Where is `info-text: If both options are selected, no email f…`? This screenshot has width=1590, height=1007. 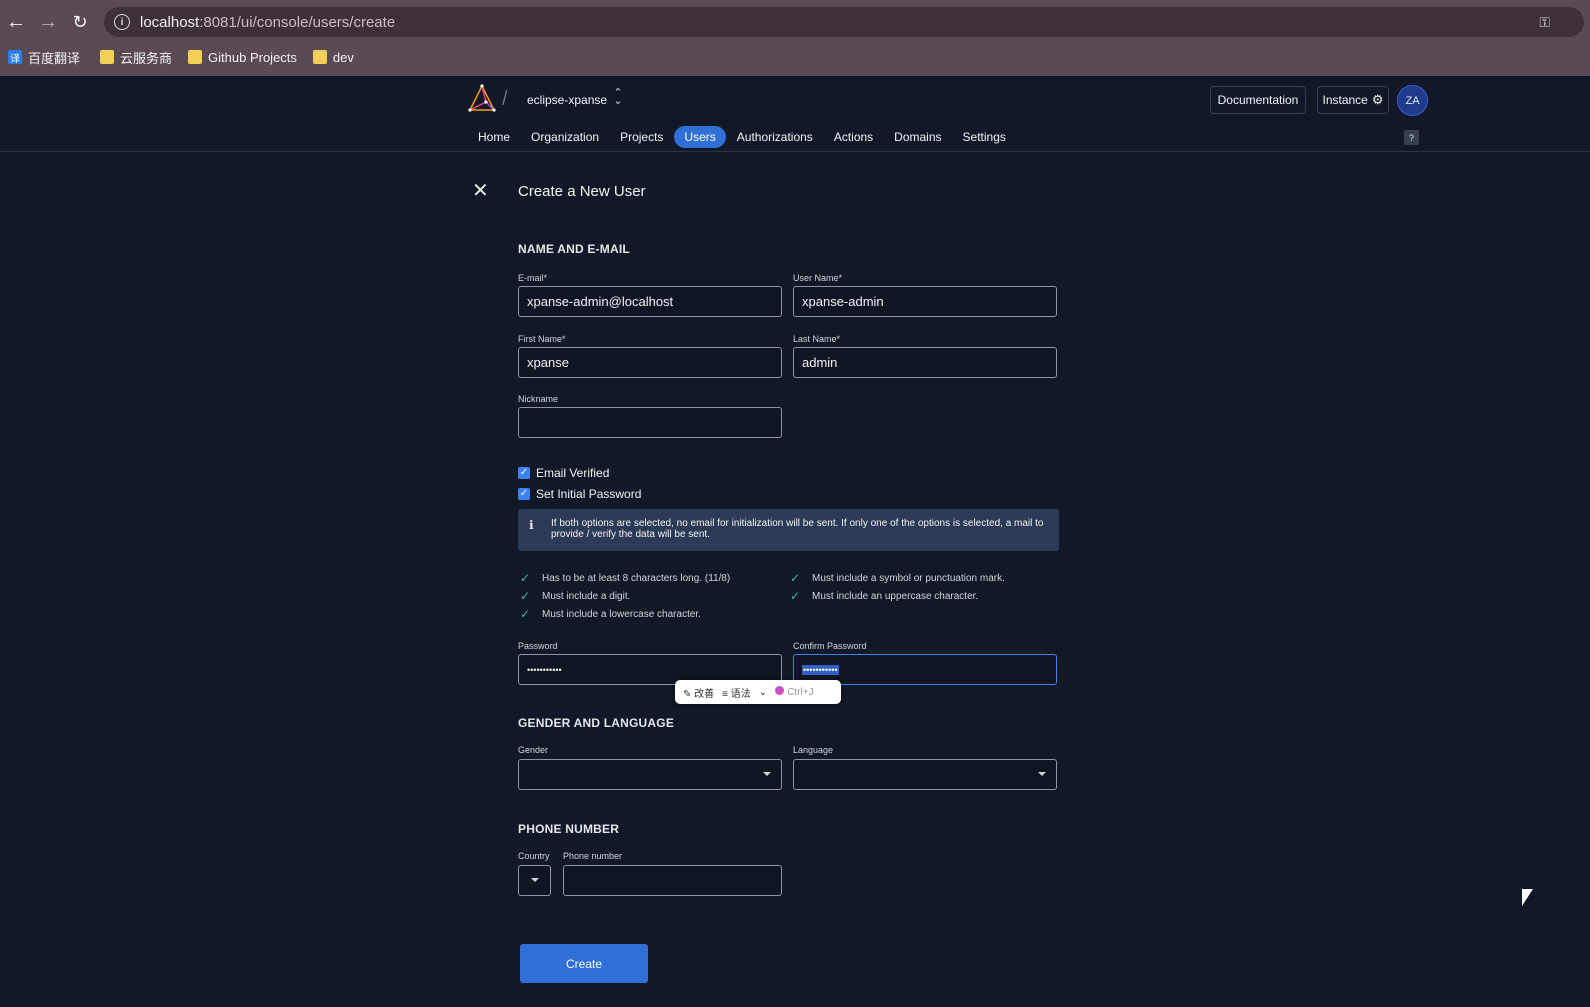
info-text: If both options are selected, no email f… is located at coordinates (797, 529).